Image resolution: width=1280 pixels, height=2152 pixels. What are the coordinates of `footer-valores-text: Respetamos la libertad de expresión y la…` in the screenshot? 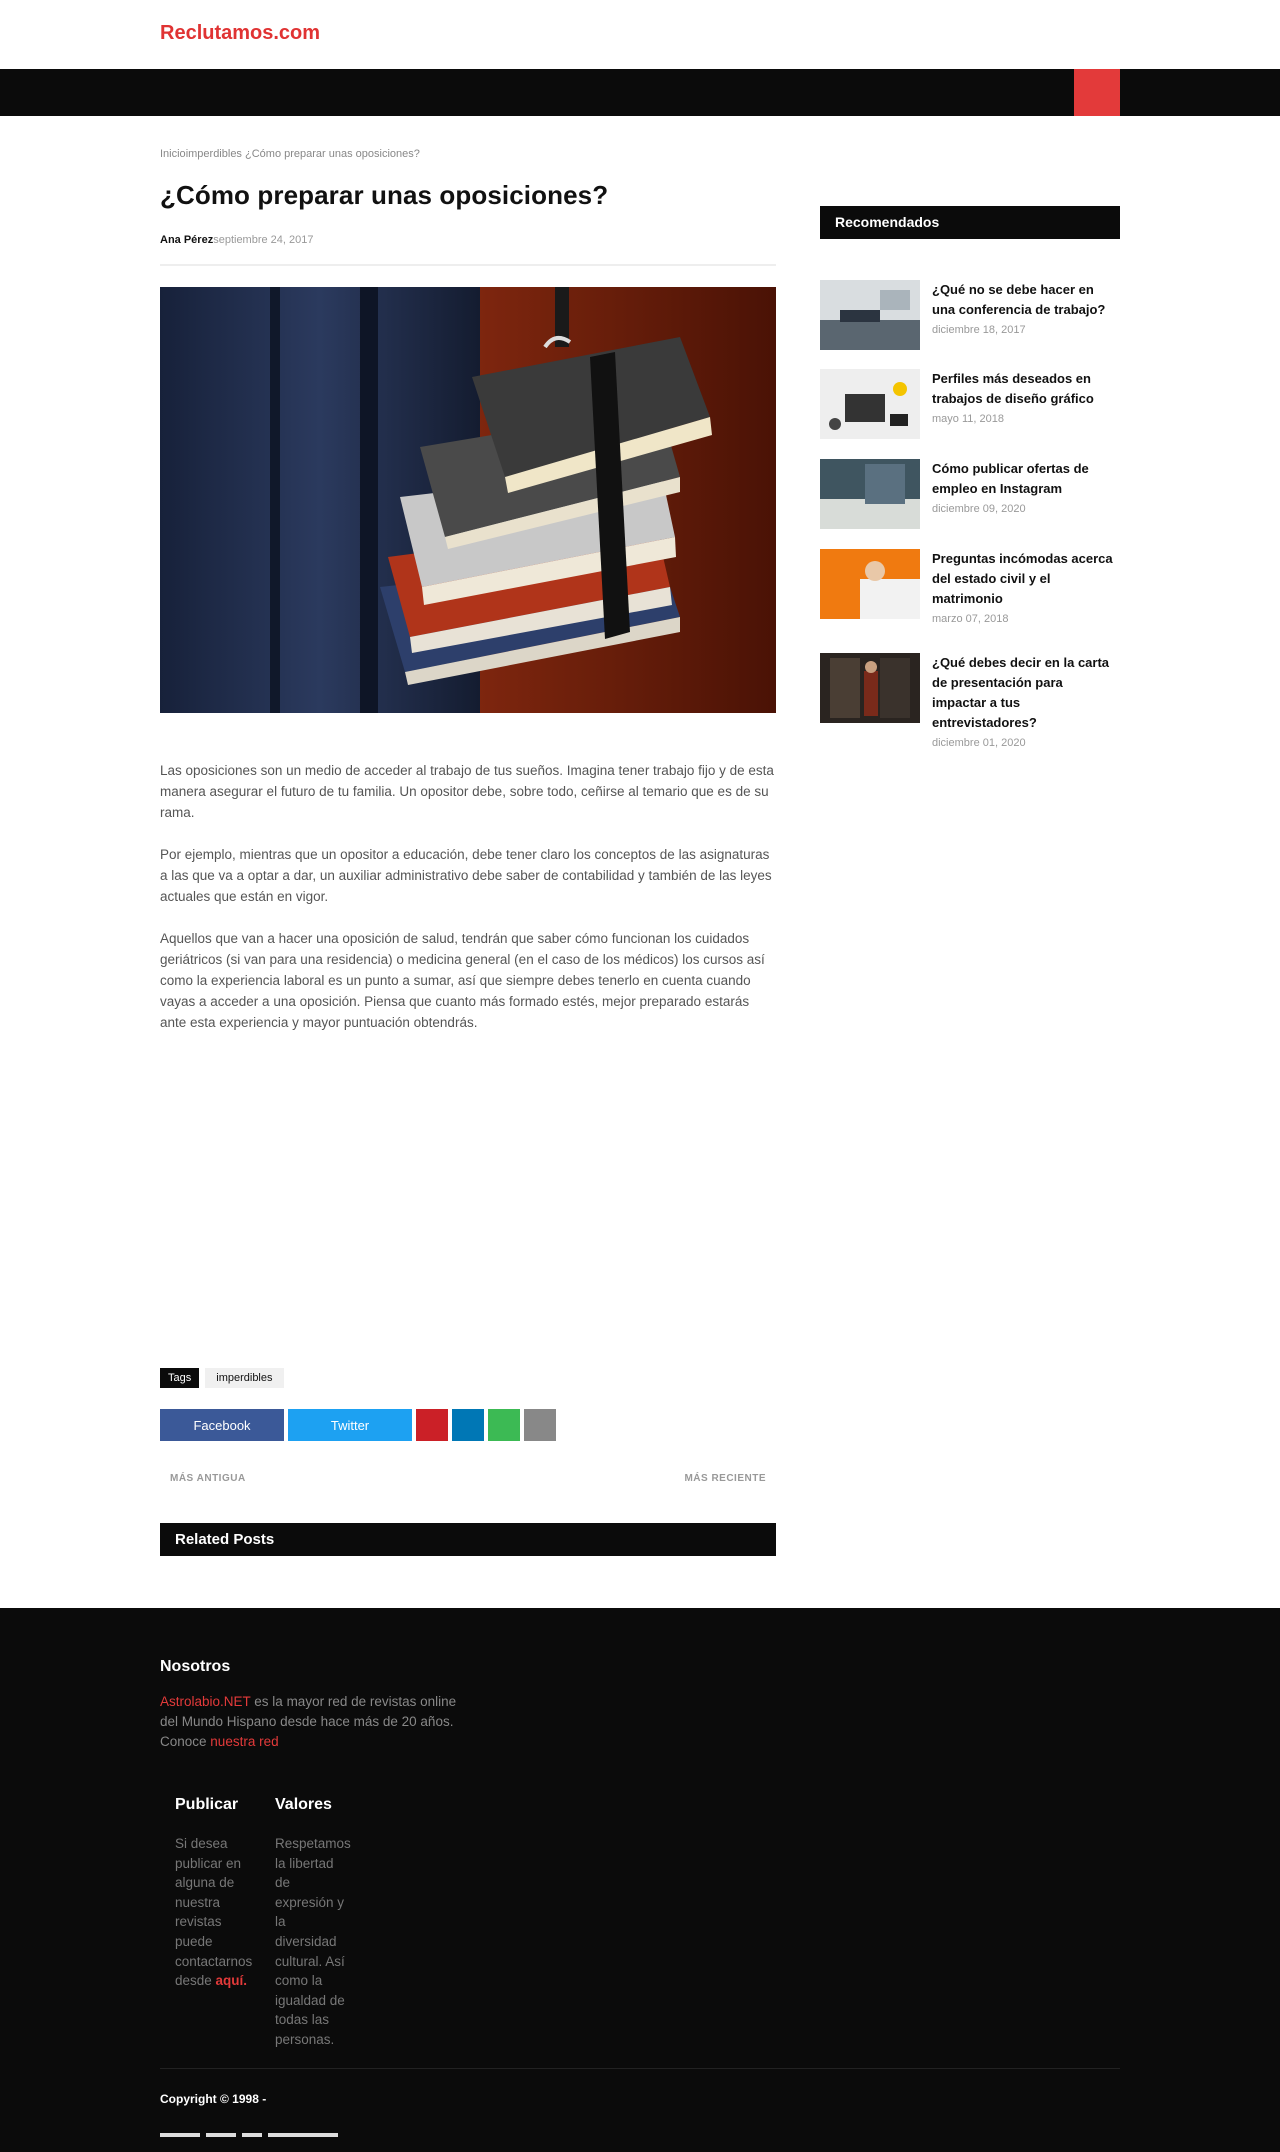 It's located at (313, 1941).